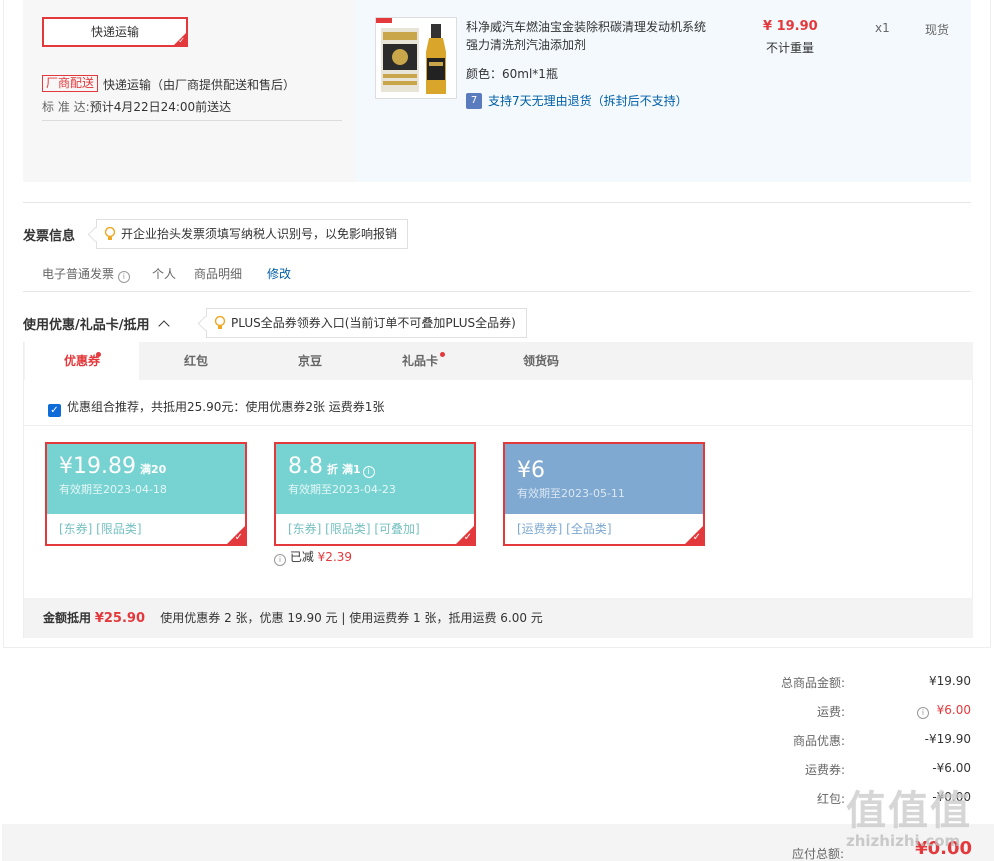 Image resolution: width=994 pixels, height=861 pixels. I want to click on invoice-tip: 开企业抬头发票须填写纳税人识别号，以免影响报销, so click(252, 234).